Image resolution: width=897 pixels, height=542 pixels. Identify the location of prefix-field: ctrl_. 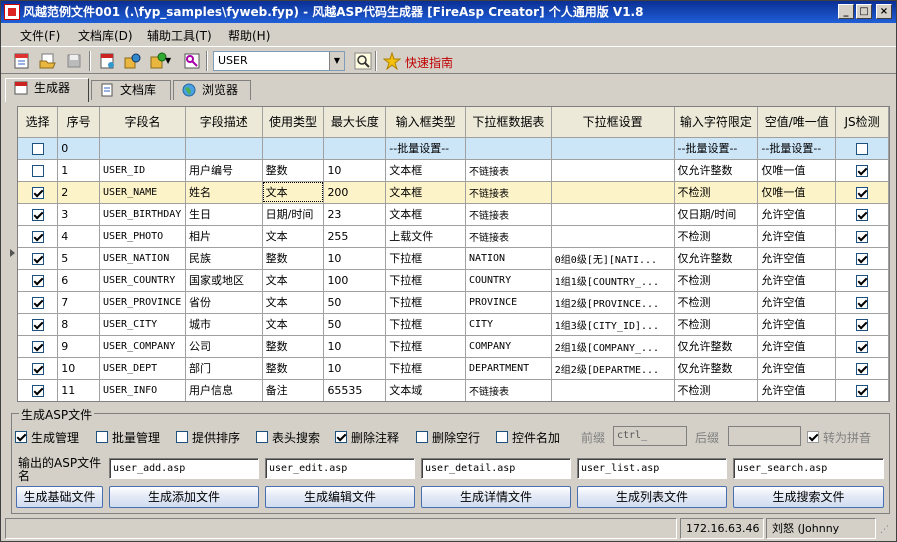
(650, 436).